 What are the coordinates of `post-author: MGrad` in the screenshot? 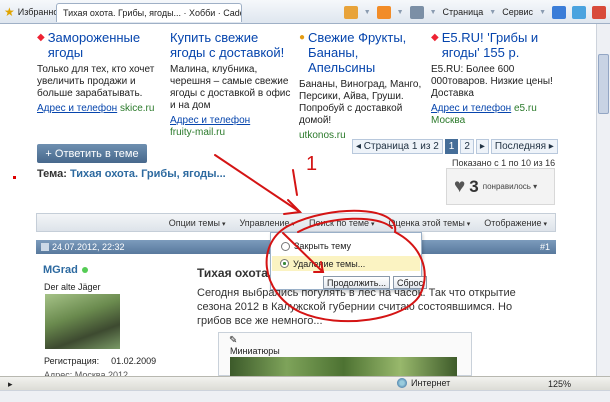 It's located at (65, 270).